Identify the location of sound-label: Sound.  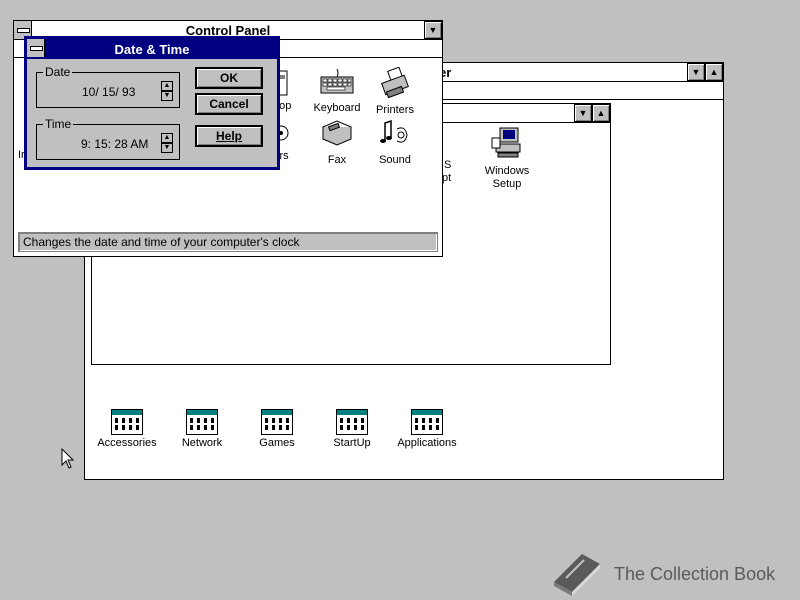
(395, 160).